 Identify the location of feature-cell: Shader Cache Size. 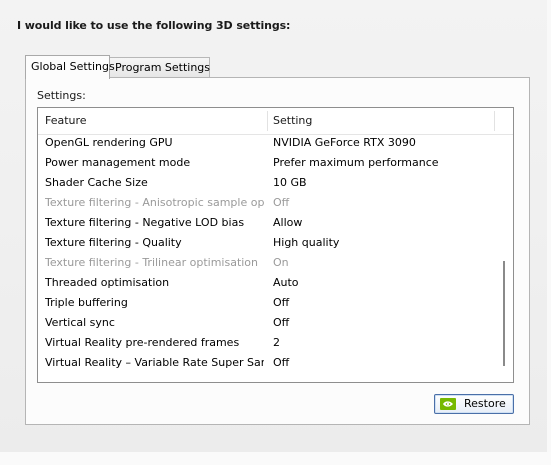
(96, 182).